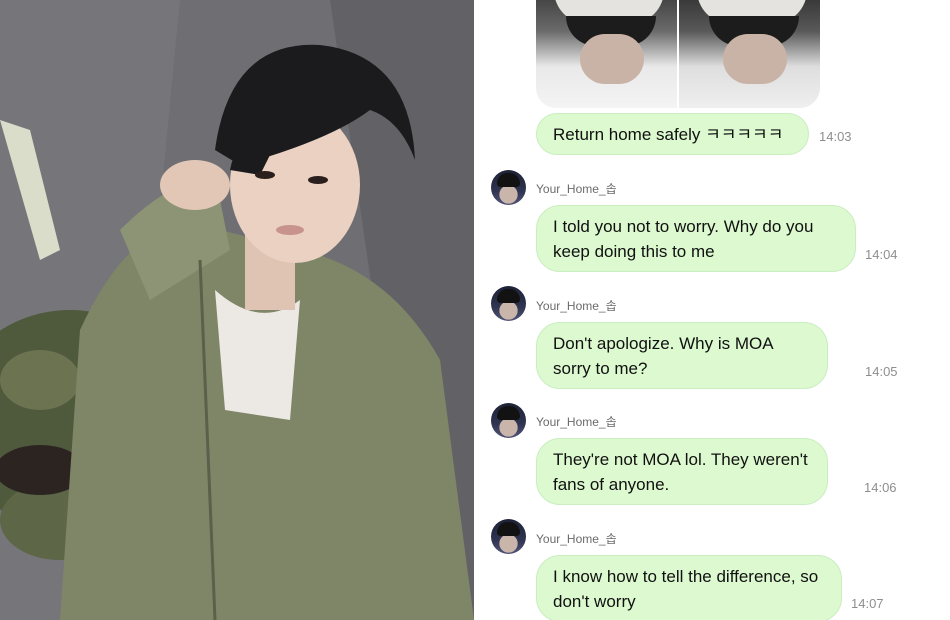 The width and height of the screenshot is (950, 620). What do you see at coordinates (668, 134) in the screenshot?
I see `message-text: Return home safely ㅋㅋㅋㅋㅋ` at bounding box center [668, 134].